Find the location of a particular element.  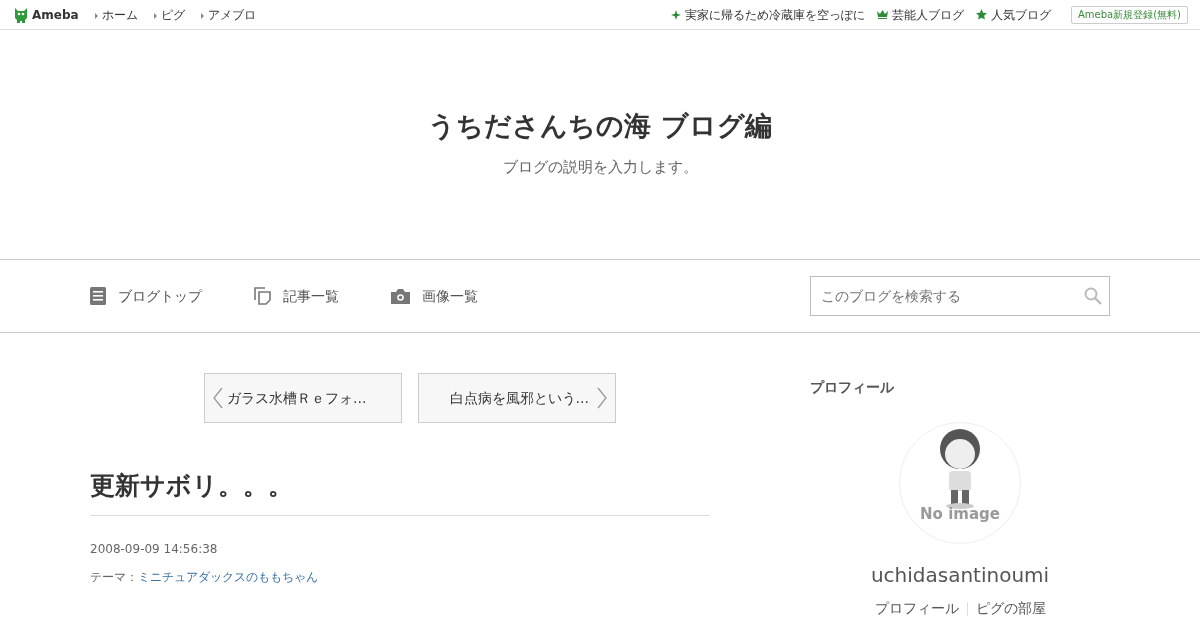

blog-nav-link: 画像一覧 is located at coordinates (450, 296).